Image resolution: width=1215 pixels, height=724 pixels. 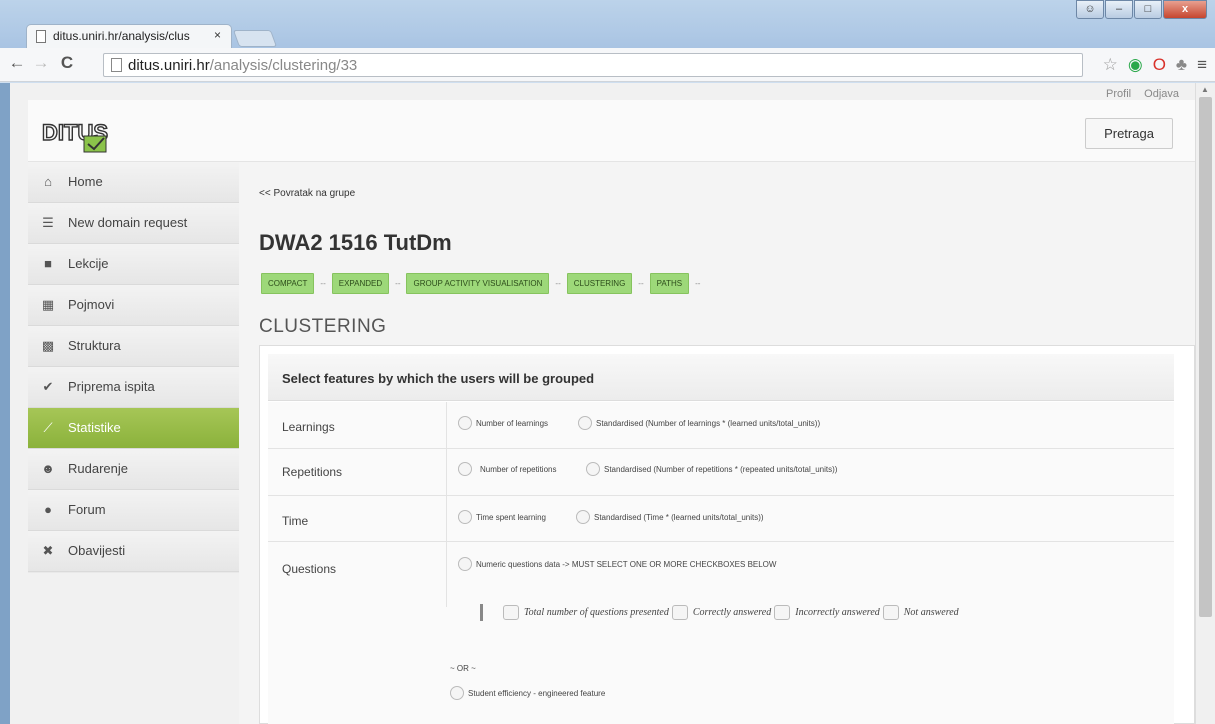 What do you see at coordinates (527, 693) in the screenshot?
I see `radio-option: Student efficiency - engineered feature` at bounding box center [527, 693].